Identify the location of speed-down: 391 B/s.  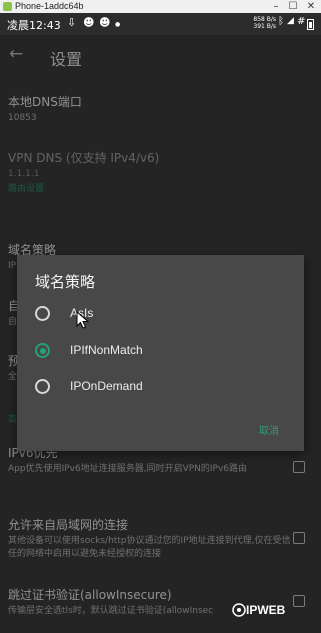
(264, 26).